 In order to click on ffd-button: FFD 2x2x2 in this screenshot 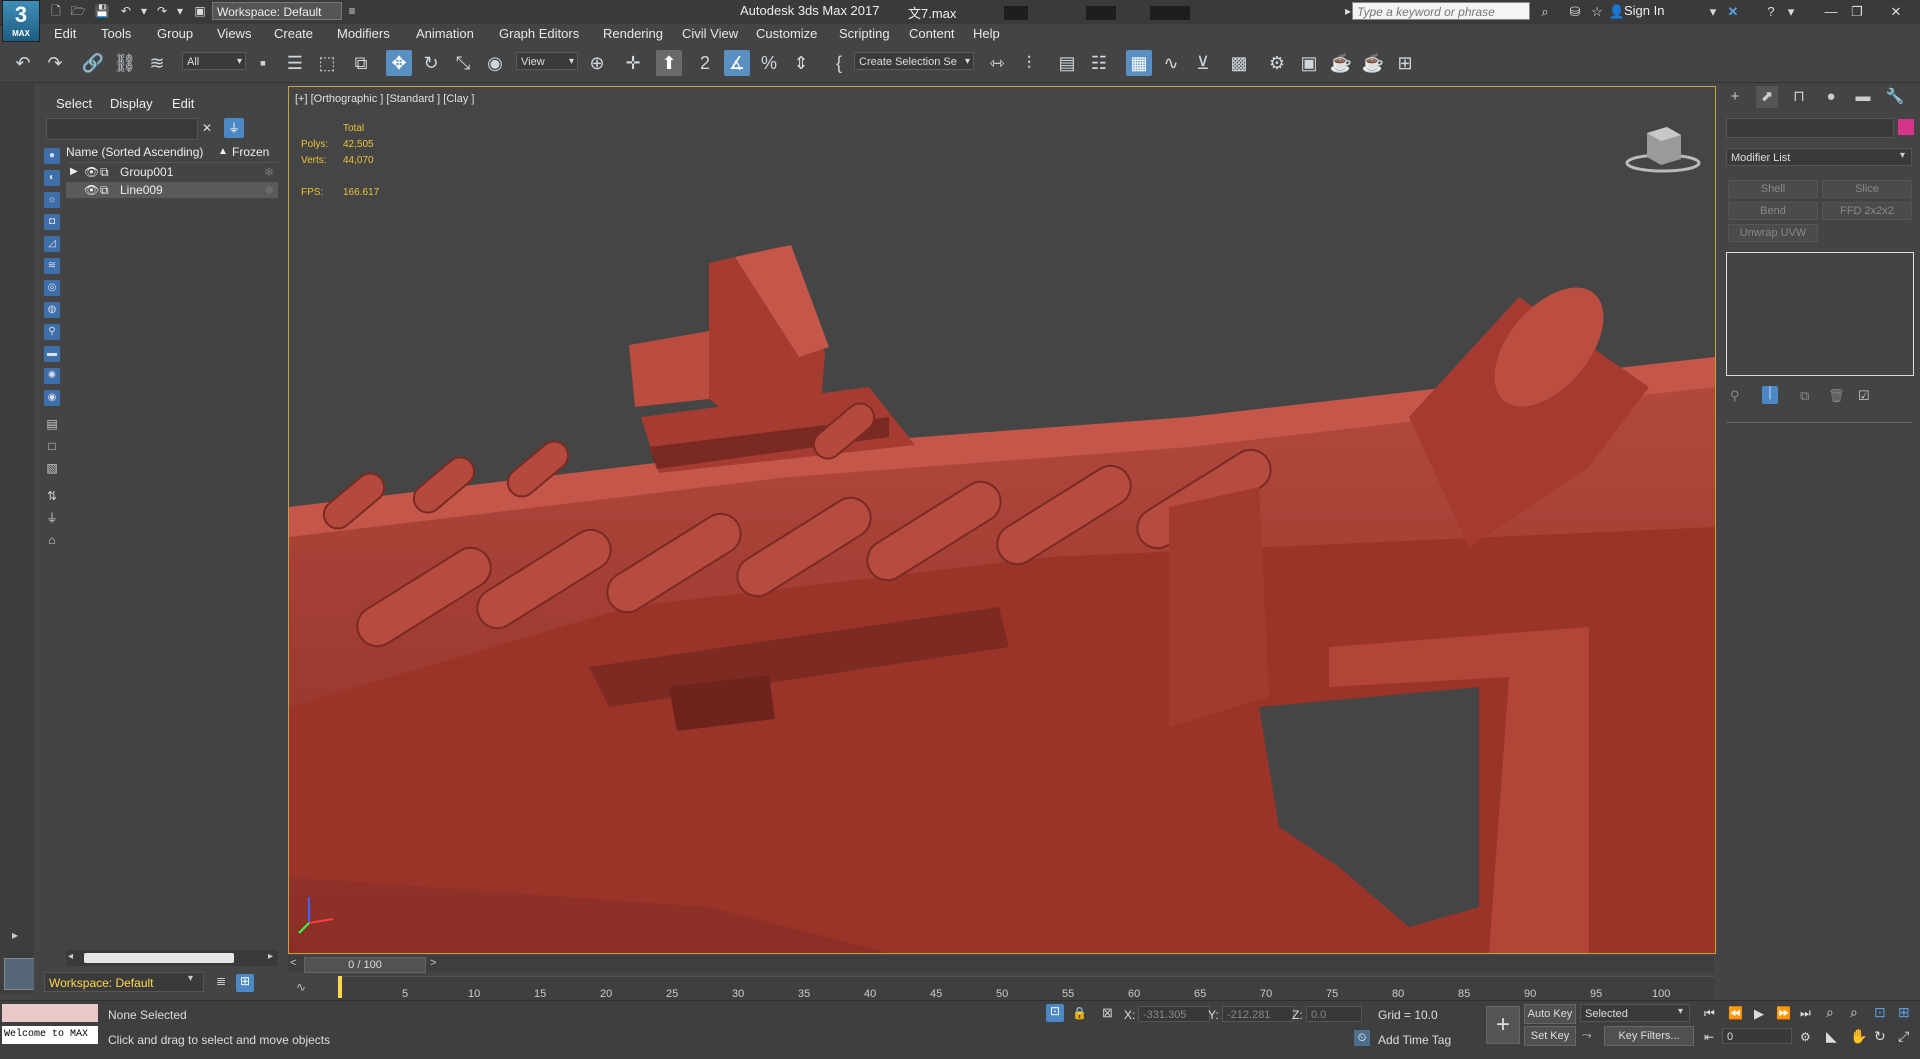, I will do `click(1867, 211)`.